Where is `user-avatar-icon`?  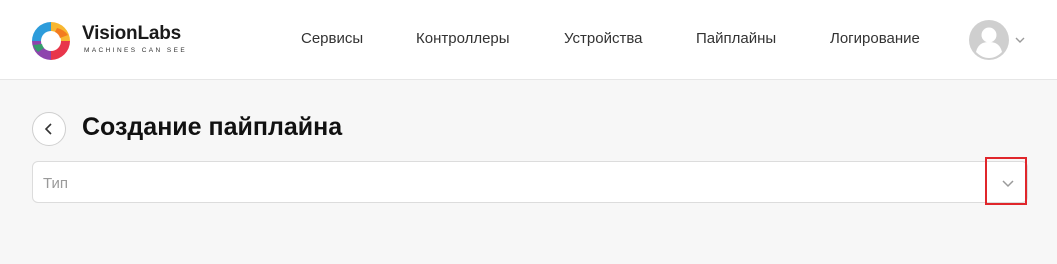 user-avatar-icon is located at coordinates (989, 40).